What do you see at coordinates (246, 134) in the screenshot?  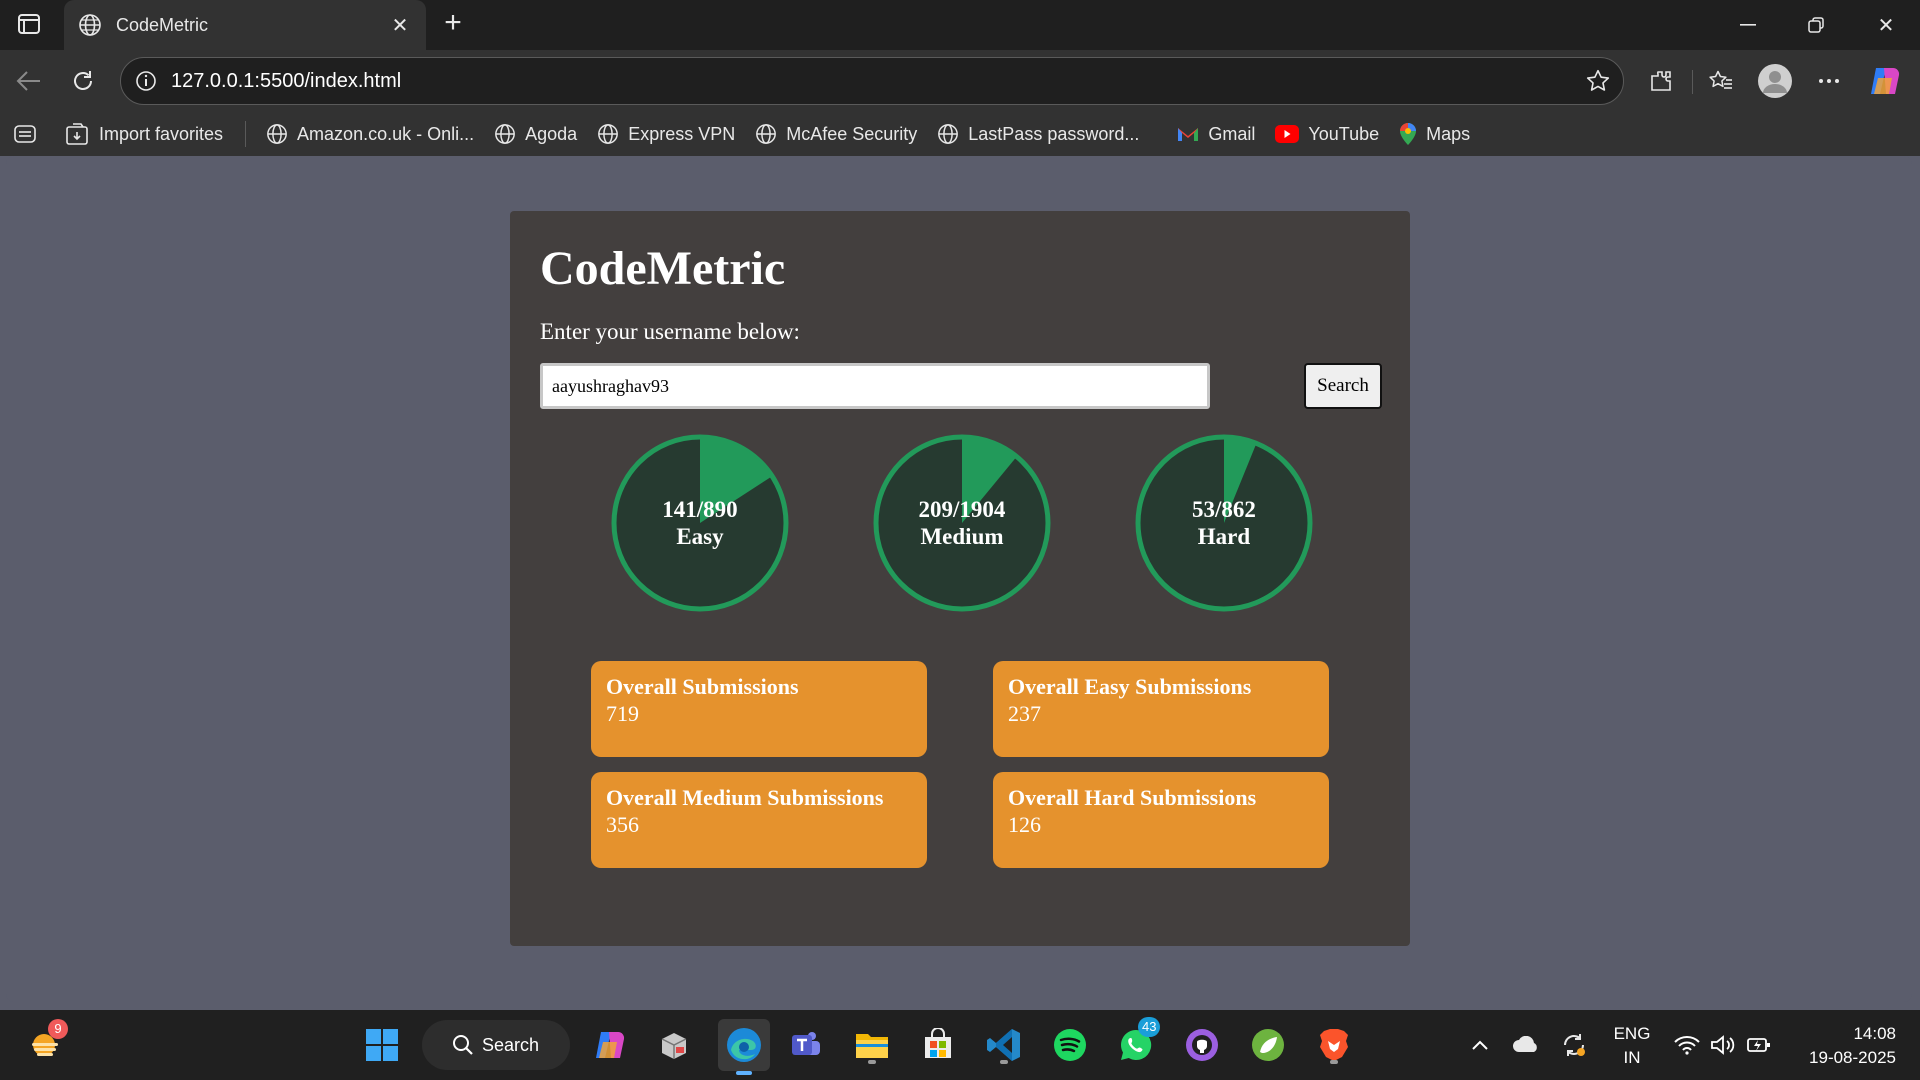 I see `bookmark-divider` at bounding box center [246, 134].